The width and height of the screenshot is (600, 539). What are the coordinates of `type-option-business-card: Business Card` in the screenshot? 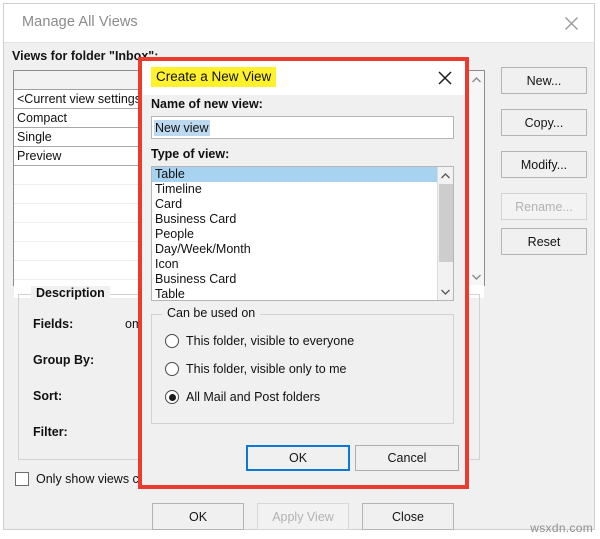 It's located at (302, 219).